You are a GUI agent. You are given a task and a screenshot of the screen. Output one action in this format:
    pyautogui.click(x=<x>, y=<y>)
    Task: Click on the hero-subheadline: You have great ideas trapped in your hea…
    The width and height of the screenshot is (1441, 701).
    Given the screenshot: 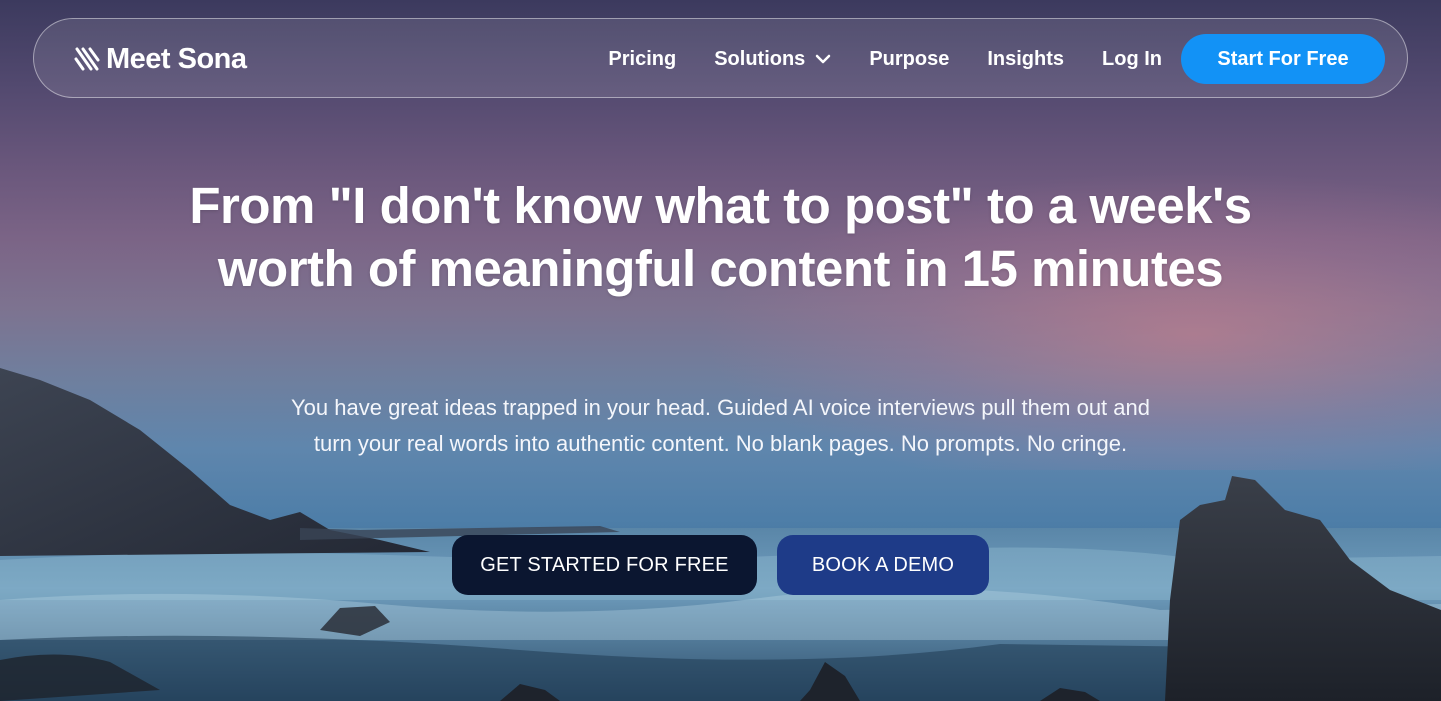 What is the action you would take?
    pyautogui.click(x=720, y=425)
    